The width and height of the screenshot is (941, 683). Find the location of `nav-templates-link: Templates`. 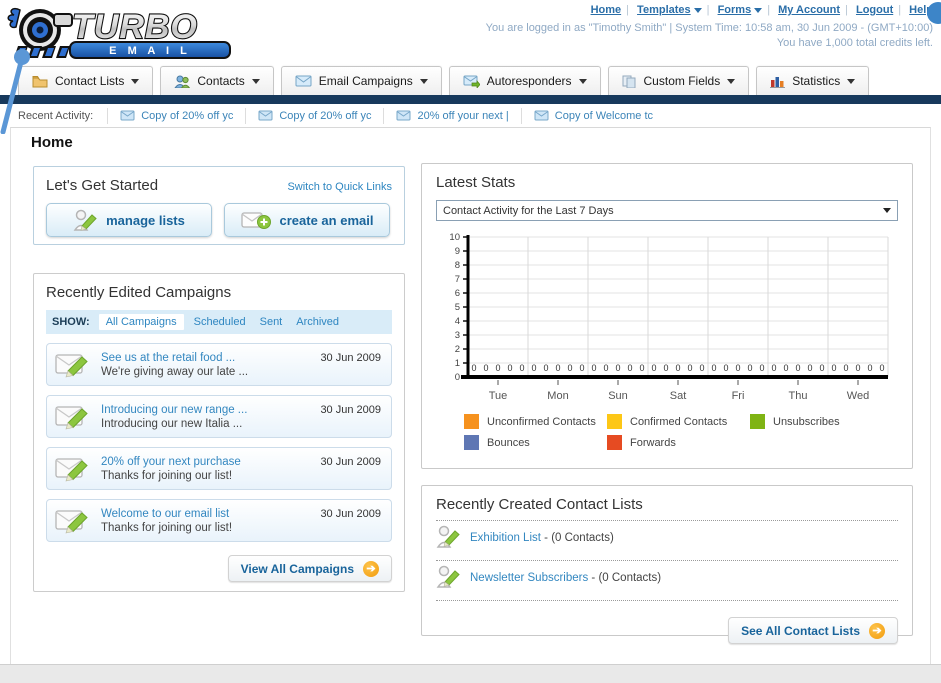

nav-templates-link: Templates is located at coordinates (664, 10).